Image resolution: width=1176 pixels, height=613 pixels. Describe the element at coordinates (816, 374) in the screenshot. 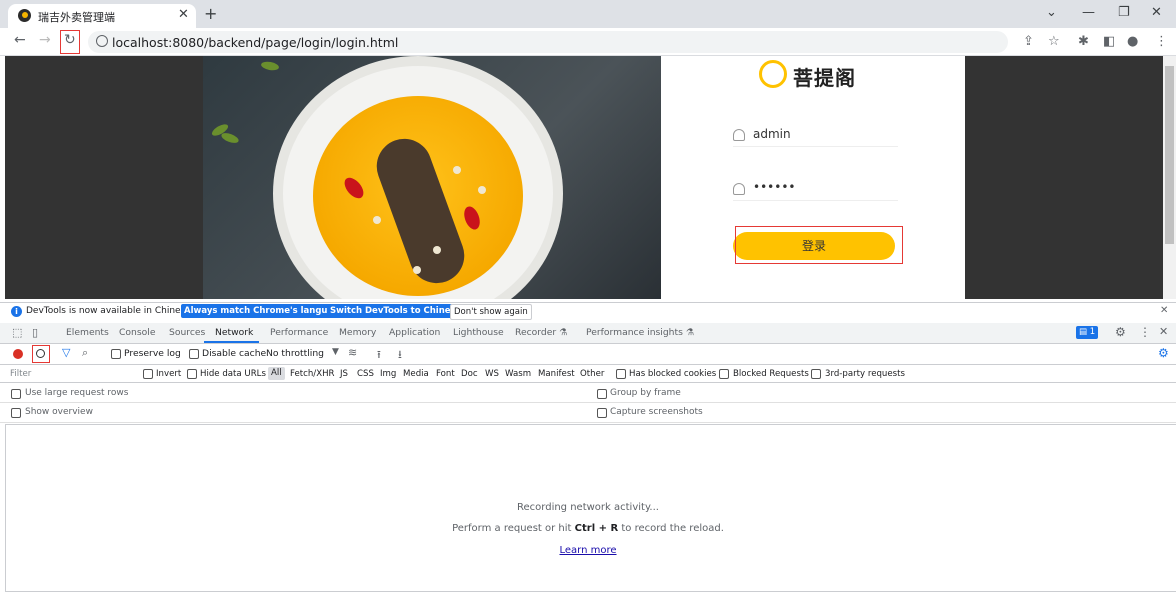

I see `third-party-checkbox` at that location.